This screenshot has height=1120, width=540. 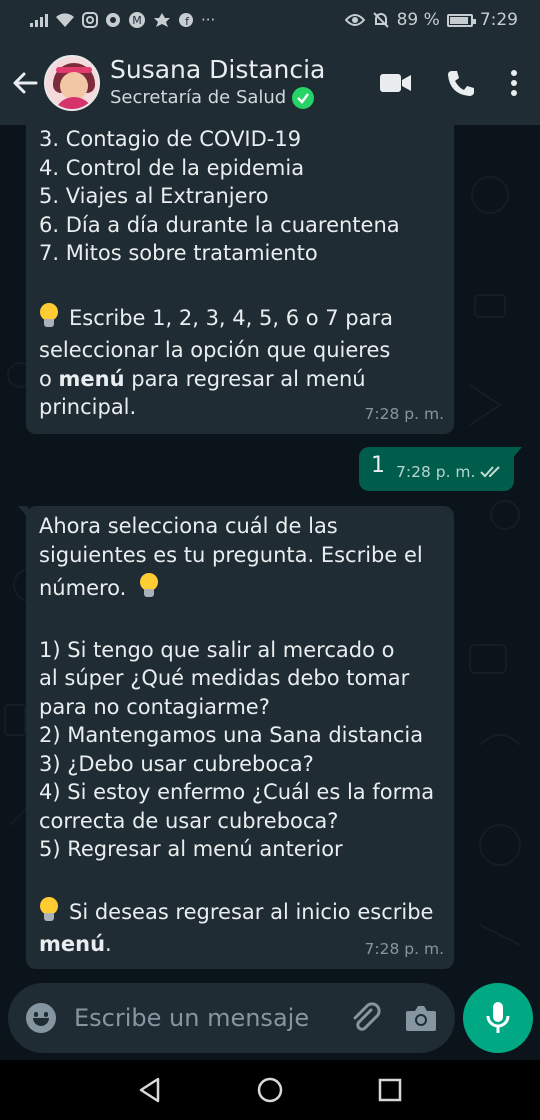 What do you see at coordinates (113, 20) in the screenshot?
I see `chrome-icon` at bounding box center [113, 20].